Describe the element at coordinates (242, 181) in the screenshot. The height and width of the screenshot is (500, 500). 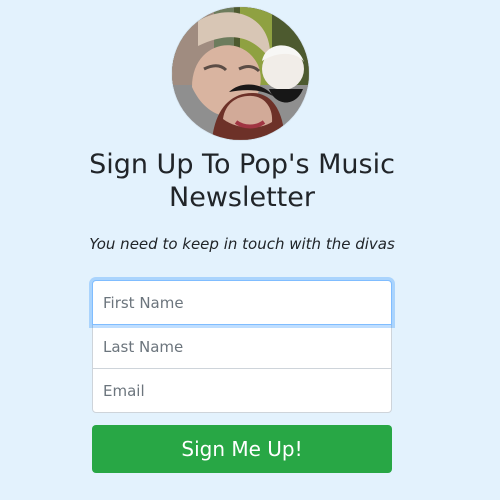
I see `page-title: Sign Up To Pop's Music Newsletter` at that location.